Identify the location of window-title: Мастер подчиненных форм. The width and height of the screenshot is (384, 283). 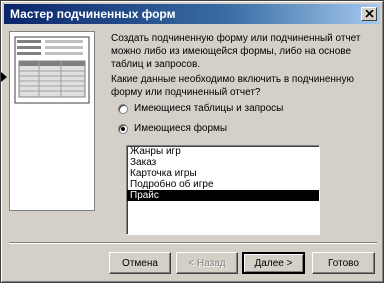
(93, 14).